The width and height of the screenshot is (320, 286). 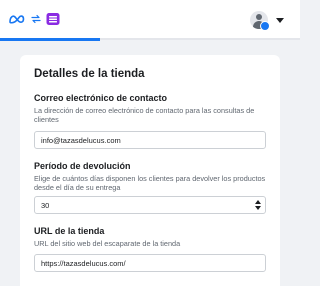 I want to click on sync-icon, so click(x=36, y=19).